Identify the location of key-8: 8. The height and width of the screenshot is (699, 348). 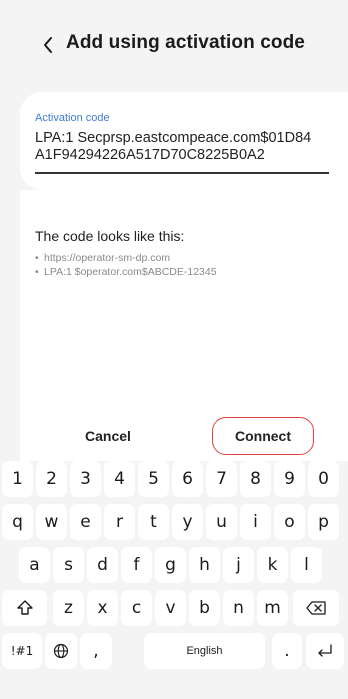
(255, 479).